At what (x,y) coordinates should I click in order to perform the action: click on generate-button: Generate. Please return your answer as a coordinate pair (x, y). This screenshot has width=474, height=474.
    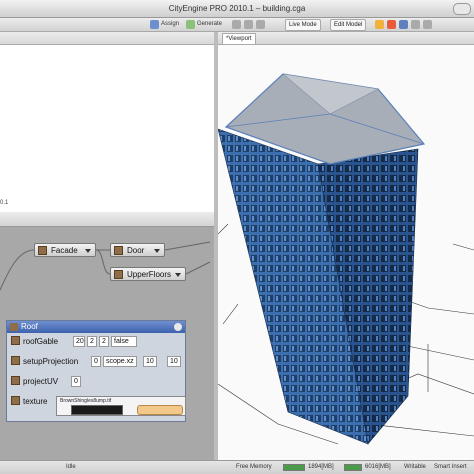
    Looking at the image, I should click on (209, 24).